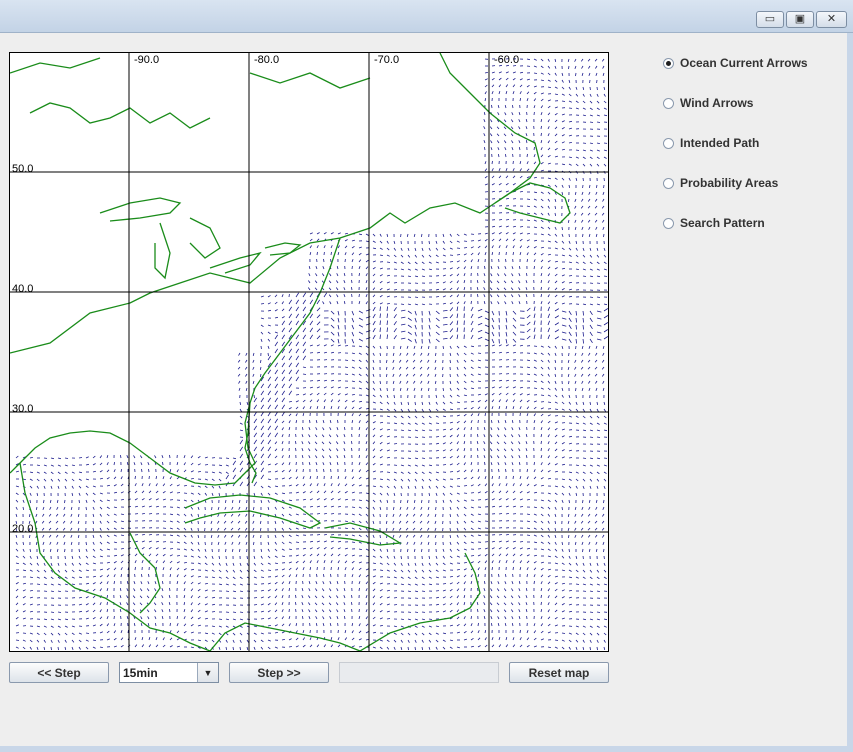 The width and height of the screenshot is (853, 752). What do you see at coordinates (59, 672) in the screenshot?
I see `step-back-button: << Step` at bounding box center [59, 672].